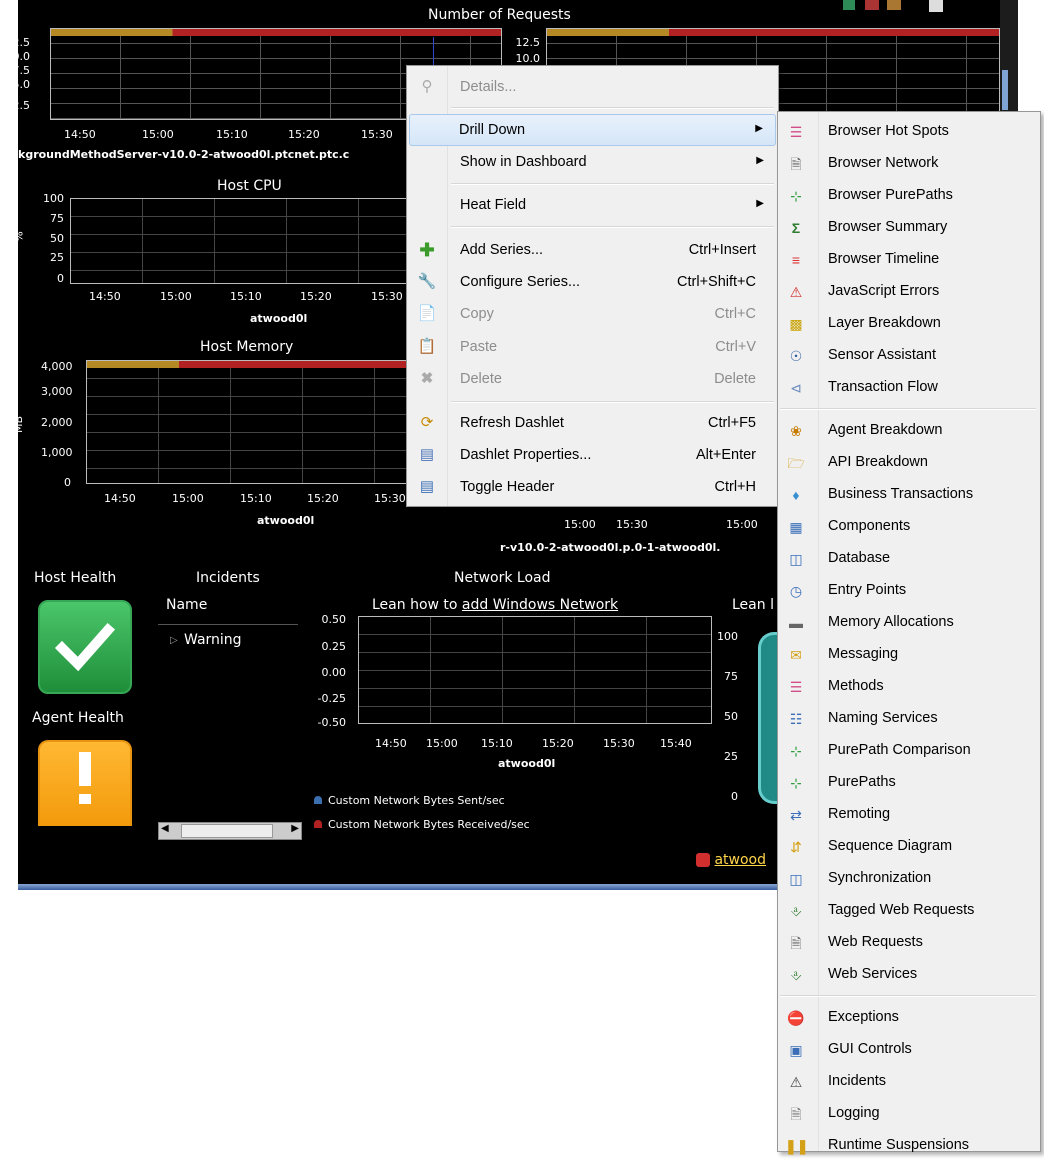 This screenshot has height=1161, width=1044. Describe the element at coordinates (909, 750) in the screenshot. I see `submenu-item-purepath-comparison: ⊹ PurePath Comparison` at that location.